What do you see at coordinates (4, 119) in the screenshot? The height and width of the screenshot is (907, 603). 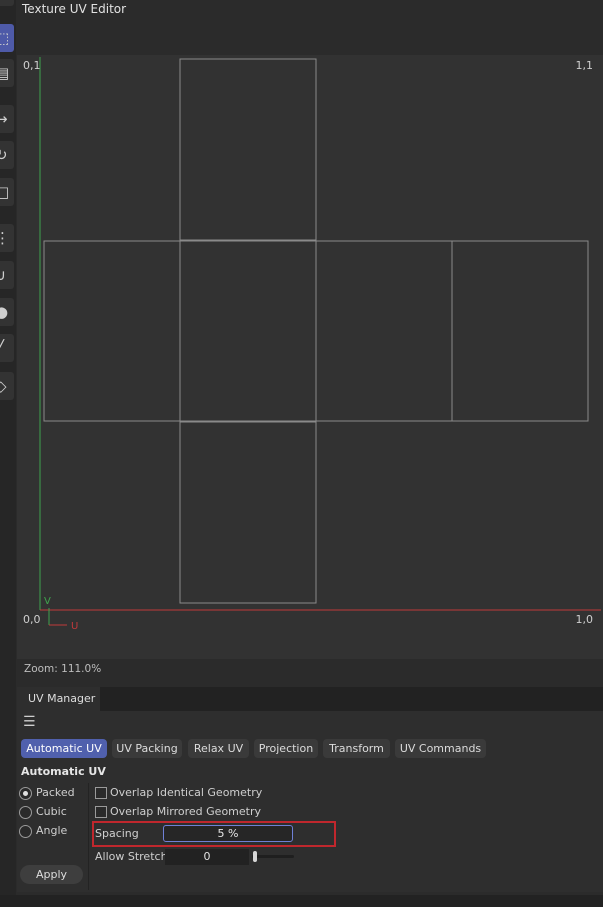 I see `move-icon: ↔` at bounding box center [4, 119].